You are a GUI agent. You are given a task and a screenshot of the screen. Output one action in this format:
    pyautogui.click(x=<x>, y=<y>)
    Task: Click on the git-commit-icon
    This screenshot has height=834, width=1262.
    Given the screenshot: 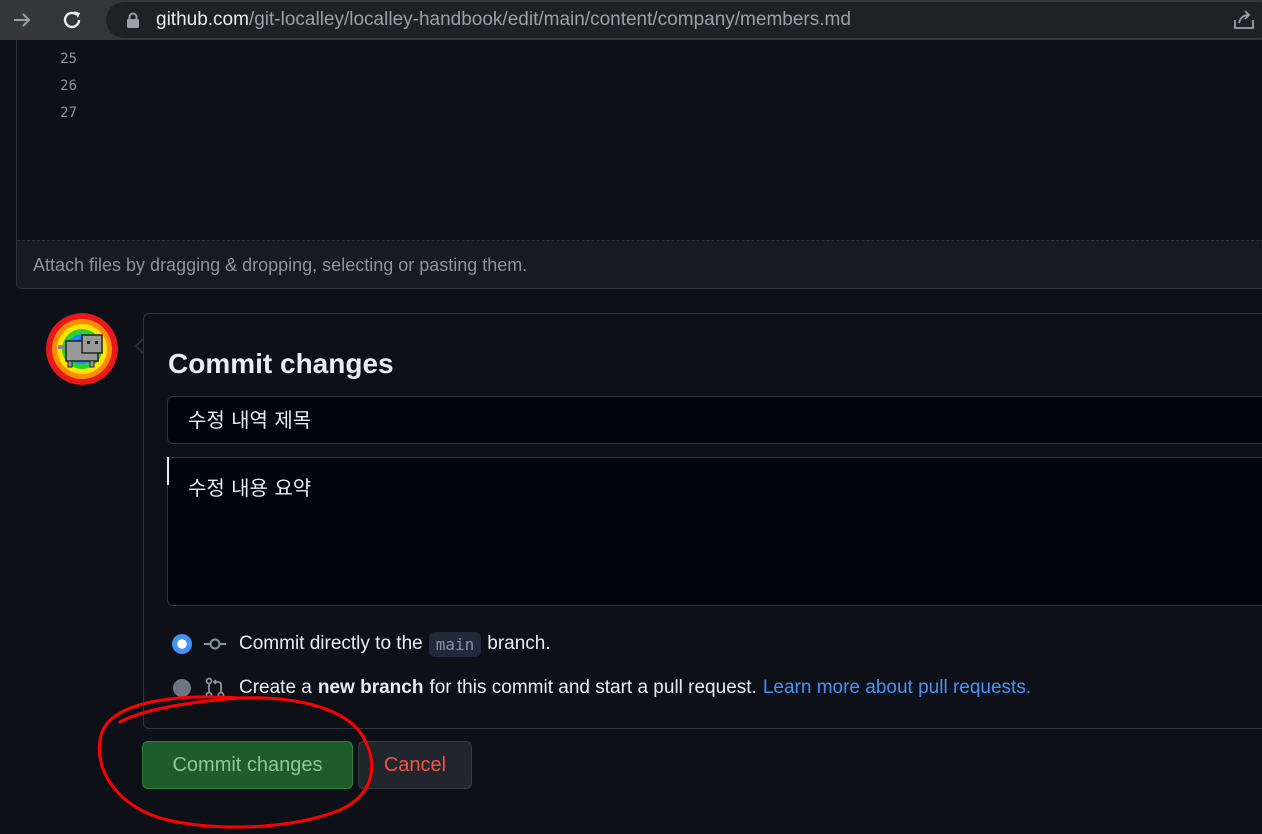 What is the action you would take?
    pyautogui.click(x=215, y=644)
    